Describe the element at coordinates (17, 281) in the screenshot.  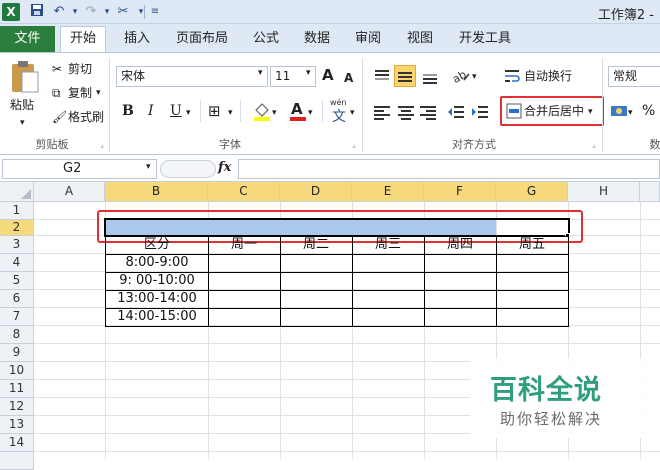
I see `row-header-5: 5` at that location.